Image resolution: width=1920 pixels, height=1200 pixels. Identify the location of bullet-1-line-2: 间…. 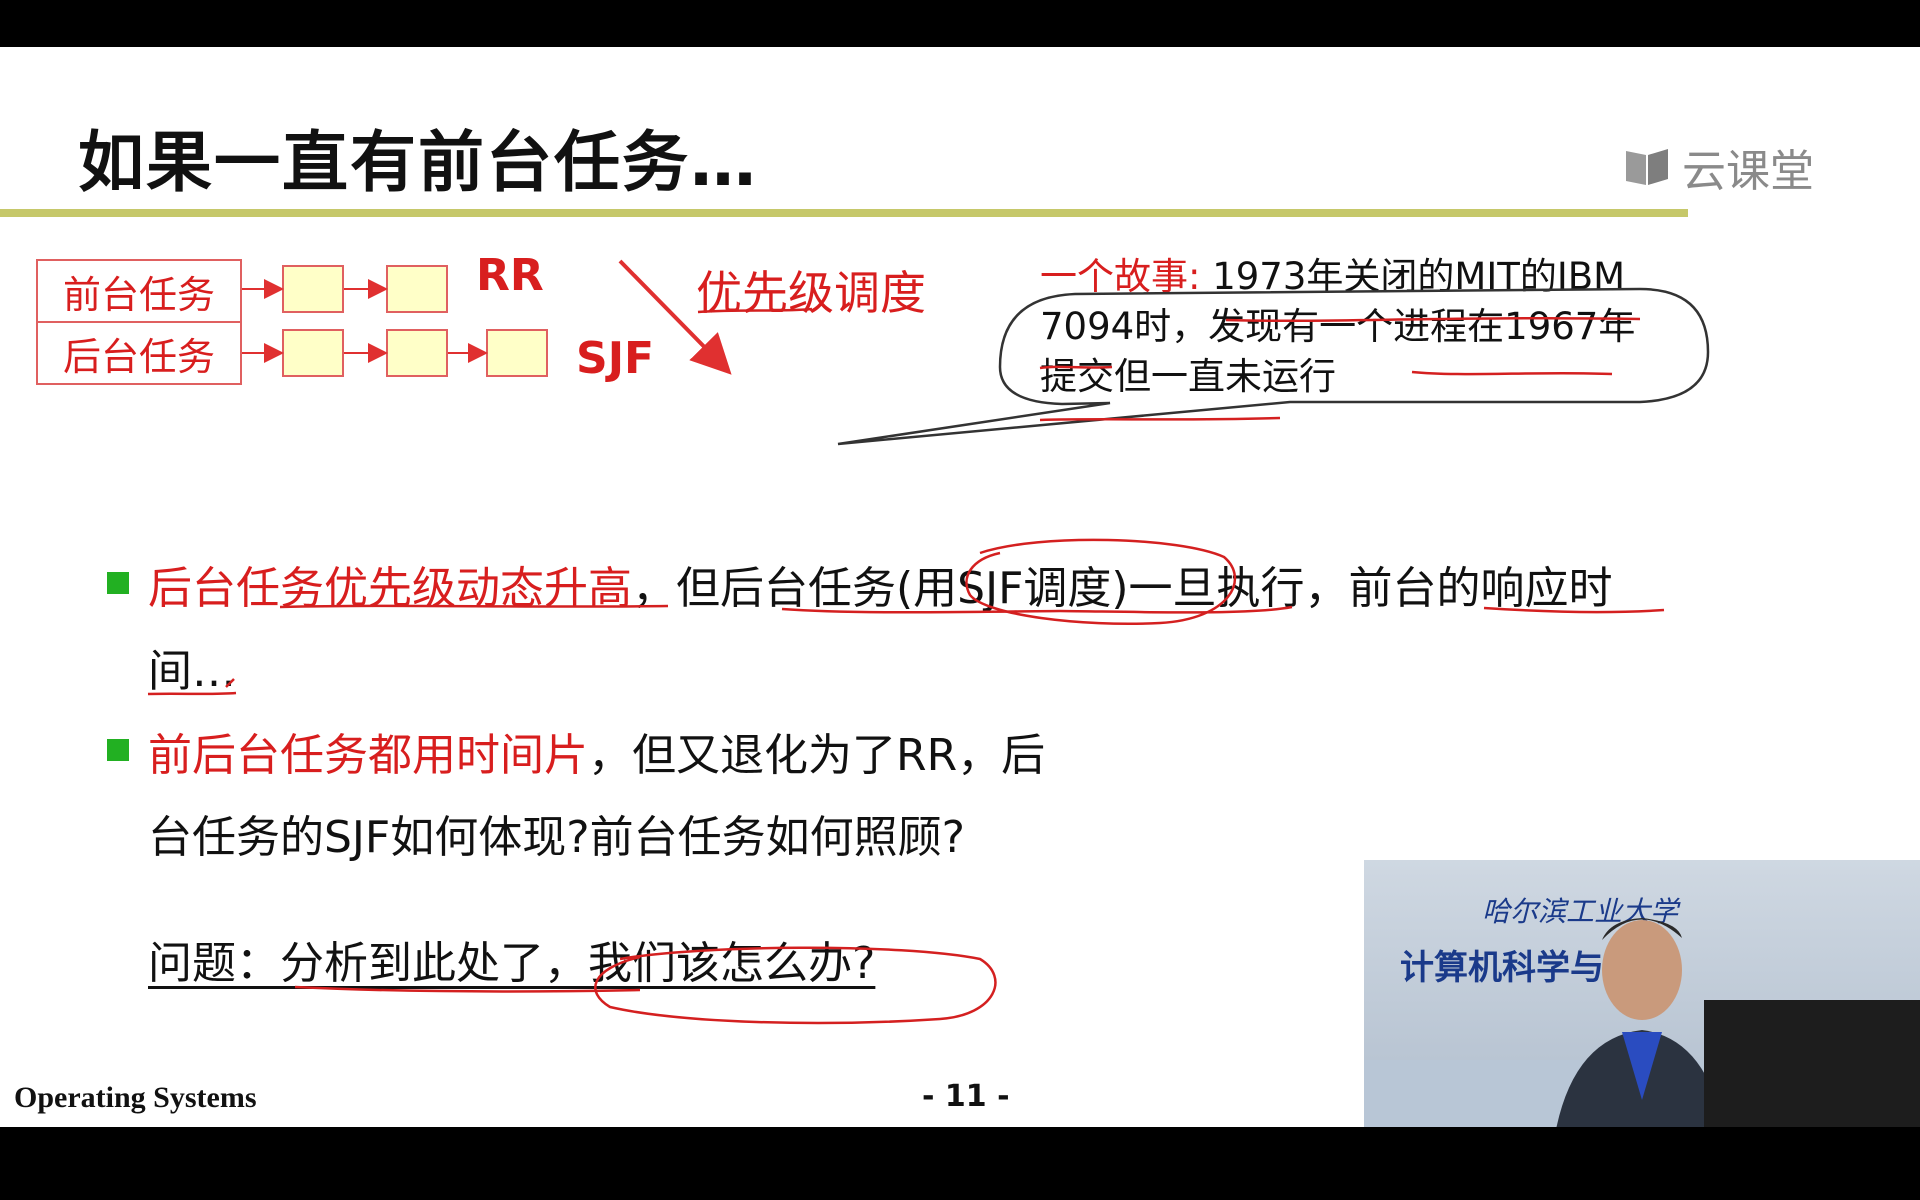
(192, 671).